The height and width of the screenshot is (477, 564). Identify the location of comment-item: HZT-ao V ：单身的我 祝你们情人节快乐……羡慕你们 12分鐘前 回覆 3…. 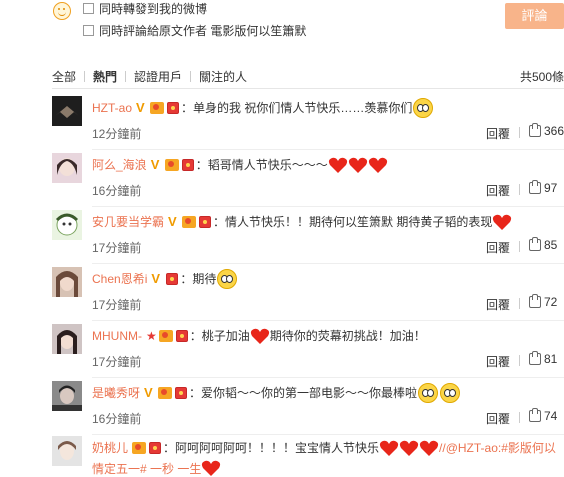
(308, 124).